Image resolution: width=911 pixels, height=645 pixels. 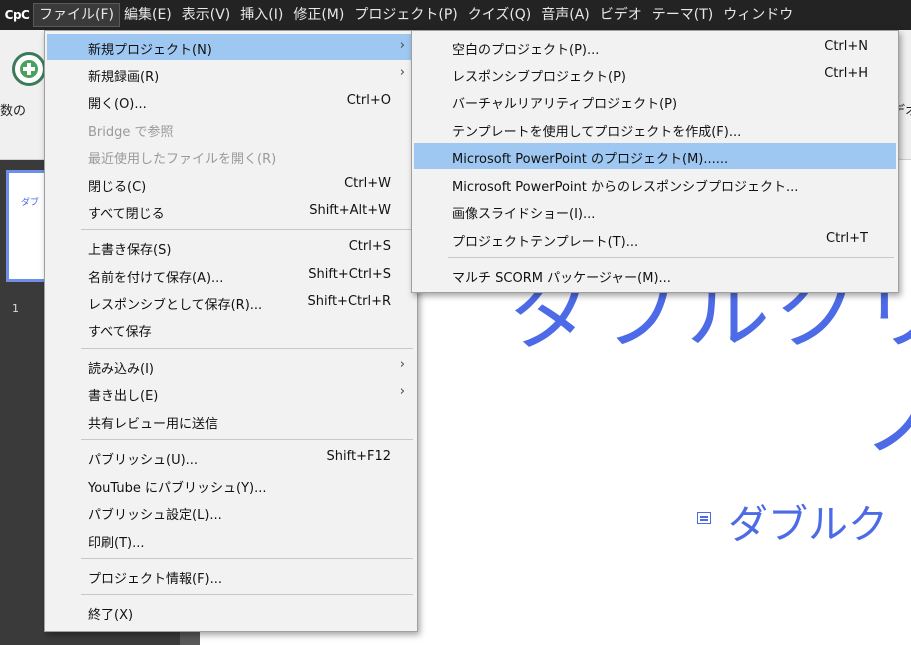 What do you see at coordinates (231, 101) in the screenshot?
I see `menu-item-open: 開く(O)... Ctrl+O` at bounding box center [231, 101].